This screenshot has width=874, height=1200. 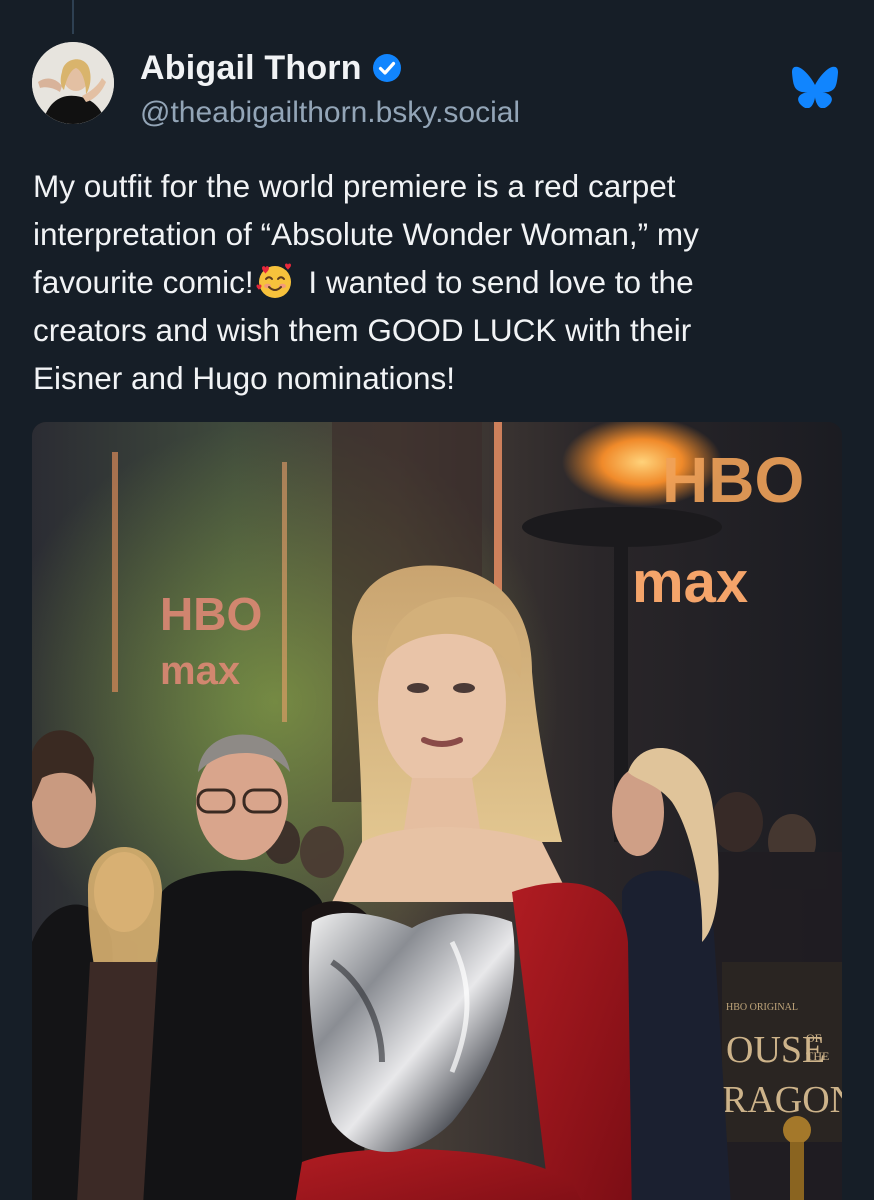 I want to click on avatar, so click(x=73, y=83).